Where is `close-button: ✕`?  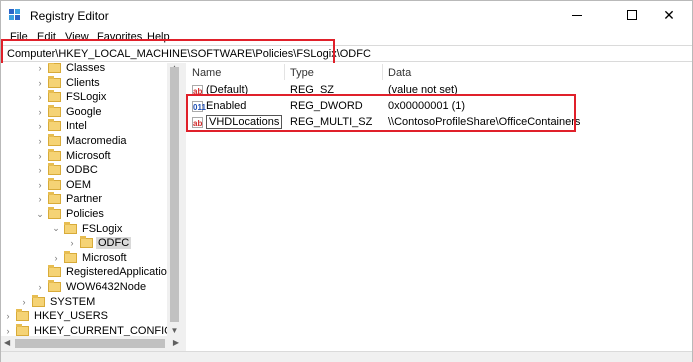
close-button: ✕ is located at coordinates (669, 15).